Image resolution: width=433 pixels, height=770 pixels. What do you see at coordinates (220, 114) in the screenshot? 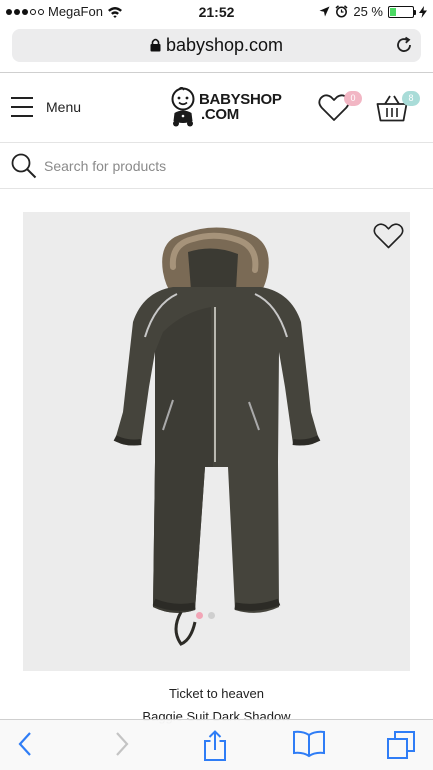
I see `logo-line-2: .COM` at bounding box center [220, 114].